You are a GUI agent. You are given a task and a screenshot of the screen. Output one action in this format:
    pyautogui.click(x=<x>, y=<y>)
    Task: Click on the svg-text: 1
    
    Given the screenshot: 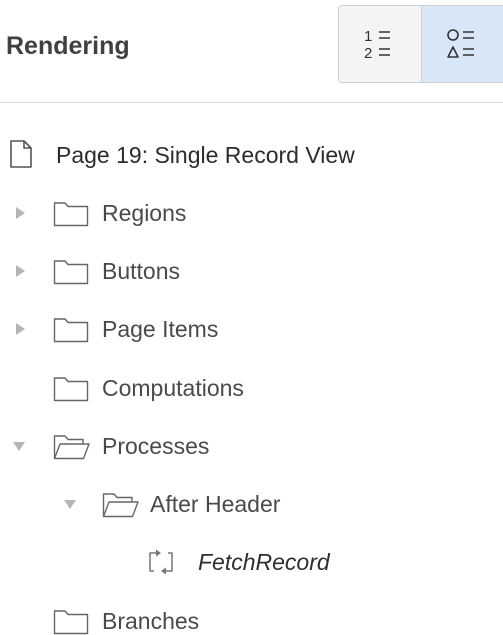 What is the action you would take?
    pyautogui.click(x=368, y=36)
    